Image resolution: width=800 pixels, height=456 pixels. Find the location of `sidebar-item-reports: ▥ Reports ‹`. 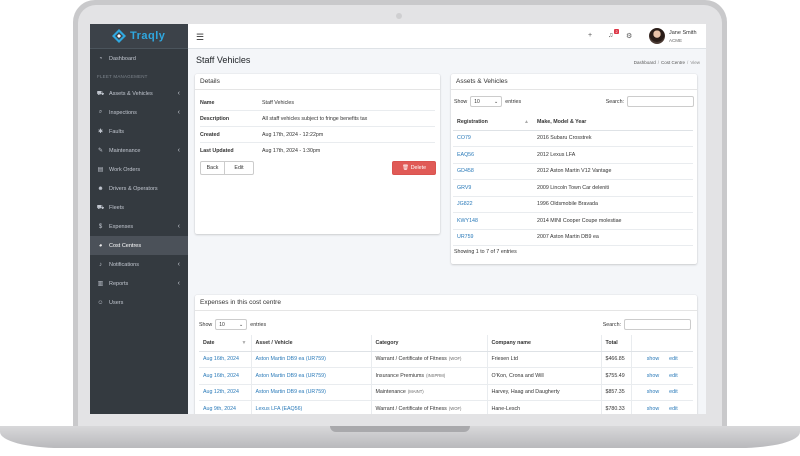

sidebar-item-reports: ▥ Reports ‹ is located at coordinates (139, 283).